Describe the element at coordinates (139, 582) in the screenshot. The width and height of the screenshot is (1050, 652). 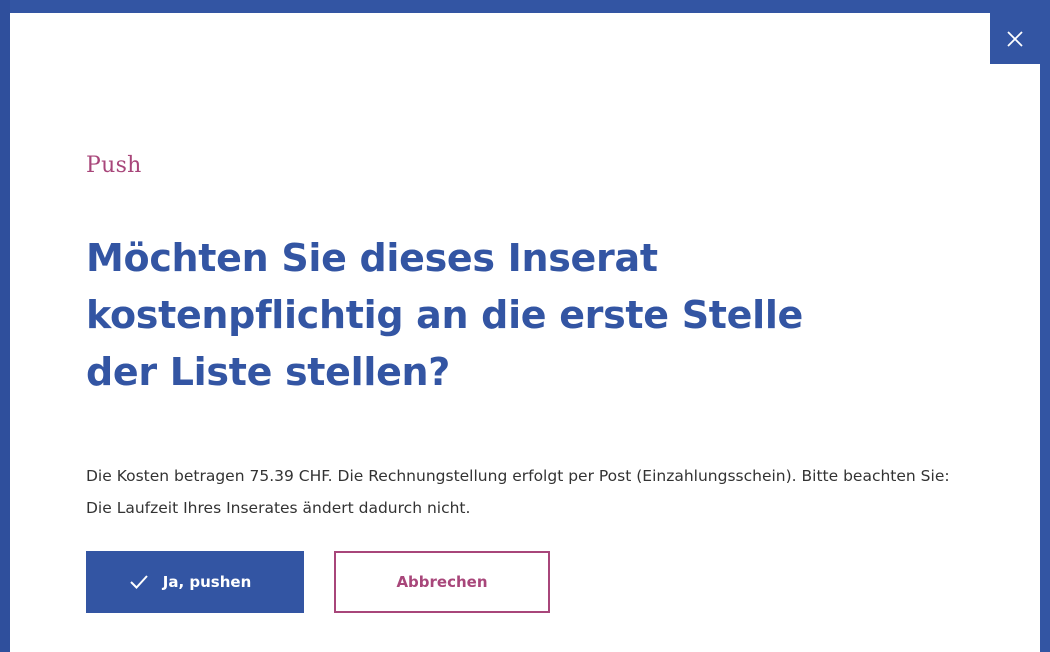
I see `check-icon` at that location.